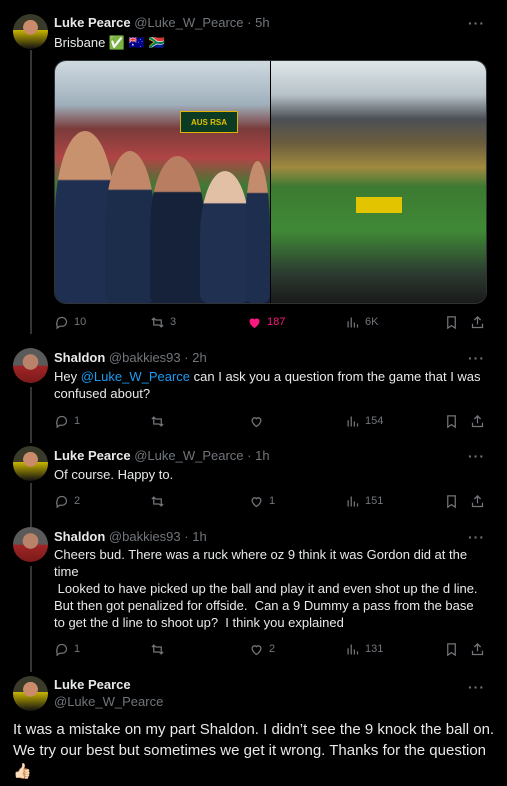 Image resolution: width=507 pixels, height=786 pixels. Describe the element at coordinates (364, 649) in the screenshot. I see `views-button: 131` at that location.